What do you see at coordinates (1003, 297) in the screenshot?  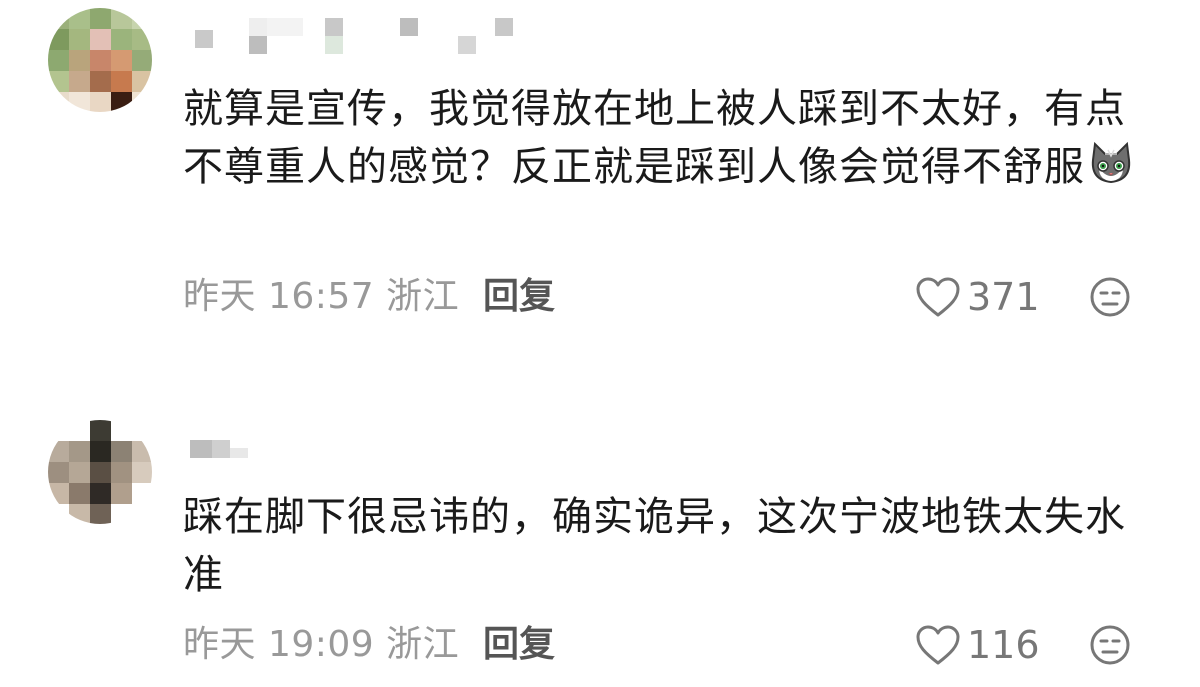 I see `like-count: 371` at bounding box center [1003, 297].